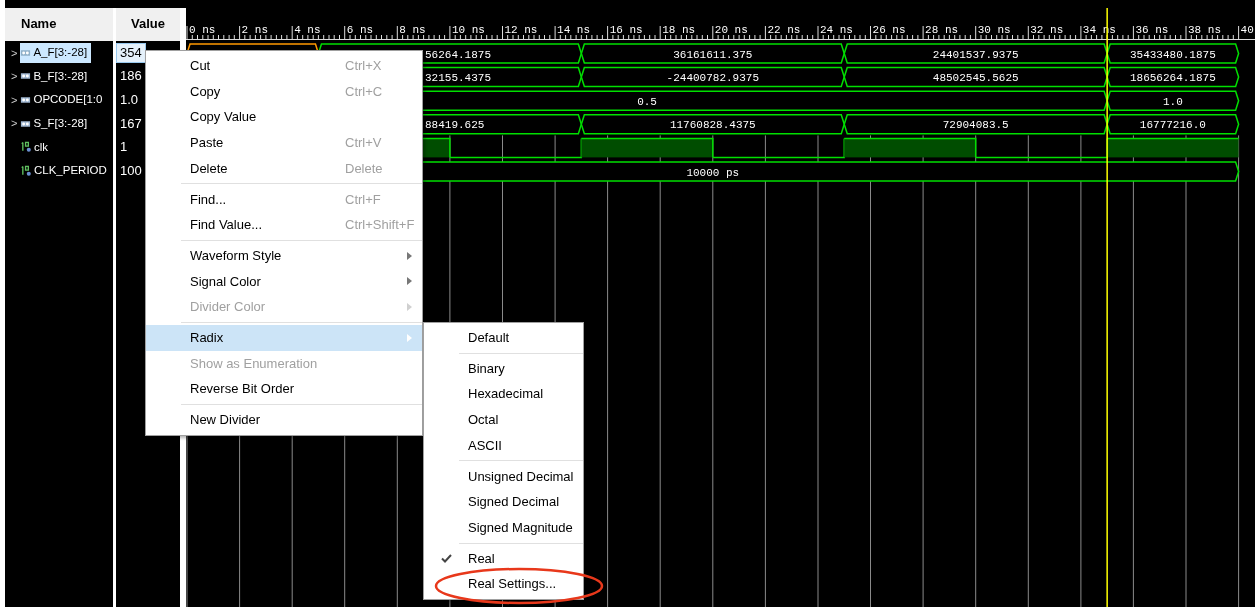 The width and height of the screenshot is (1255, 607). Describe the element at coordinates (284, 168) in the screenshot. I see `menu-item: Delete Delete` at that location.